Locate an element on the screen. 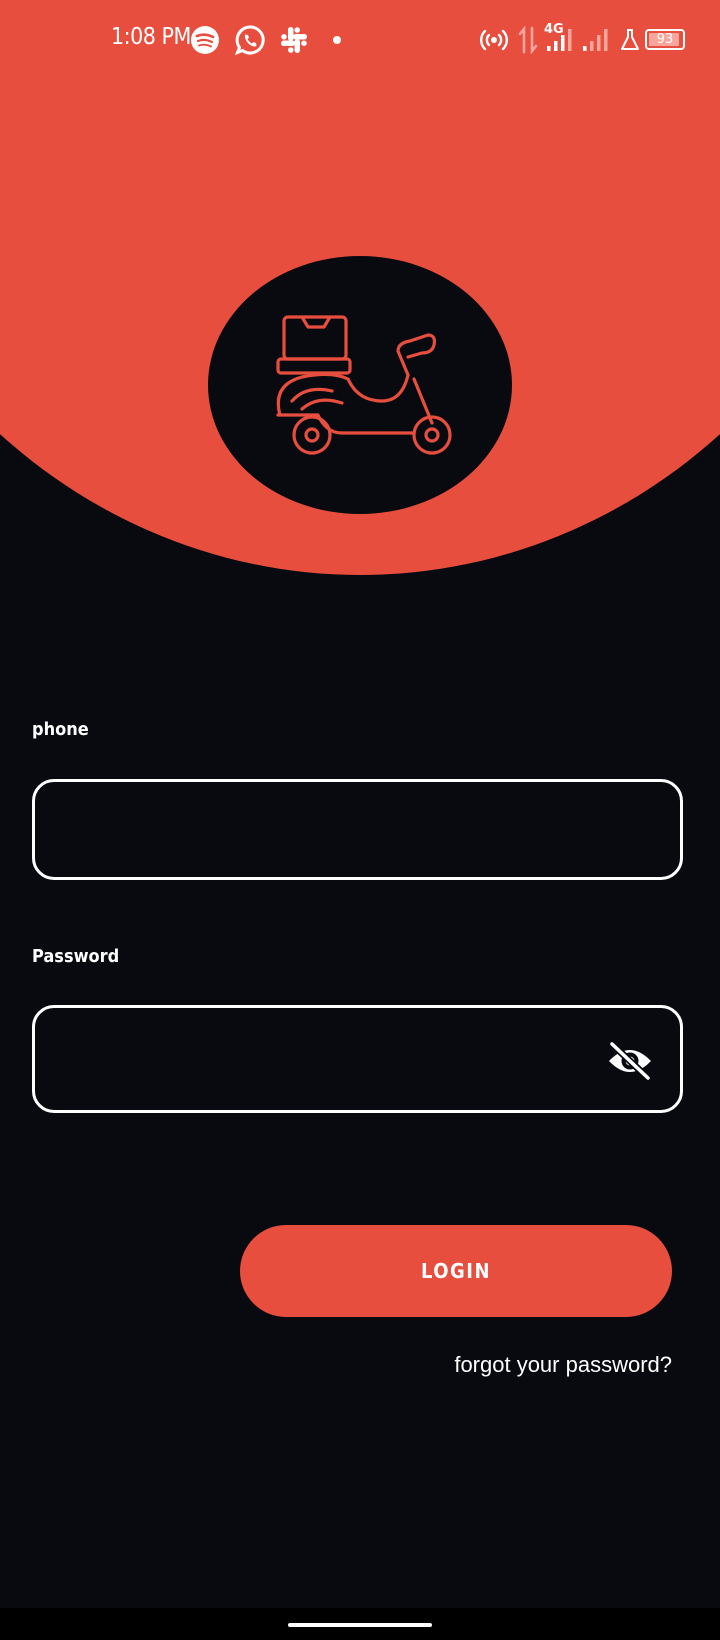  slack-icon is located at coordinates (294, 40).